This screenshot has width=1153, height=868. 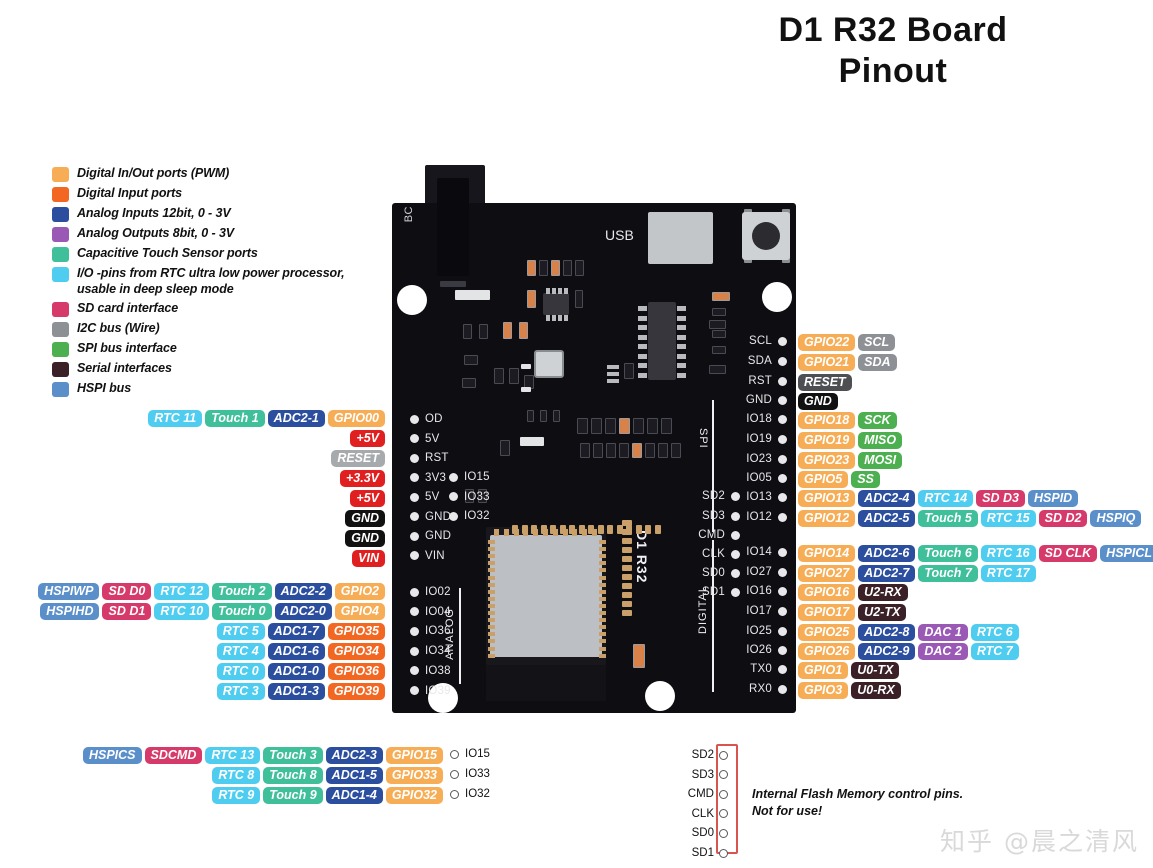 I want to click on pin-tag: SCL, so click(x=877, y=343).